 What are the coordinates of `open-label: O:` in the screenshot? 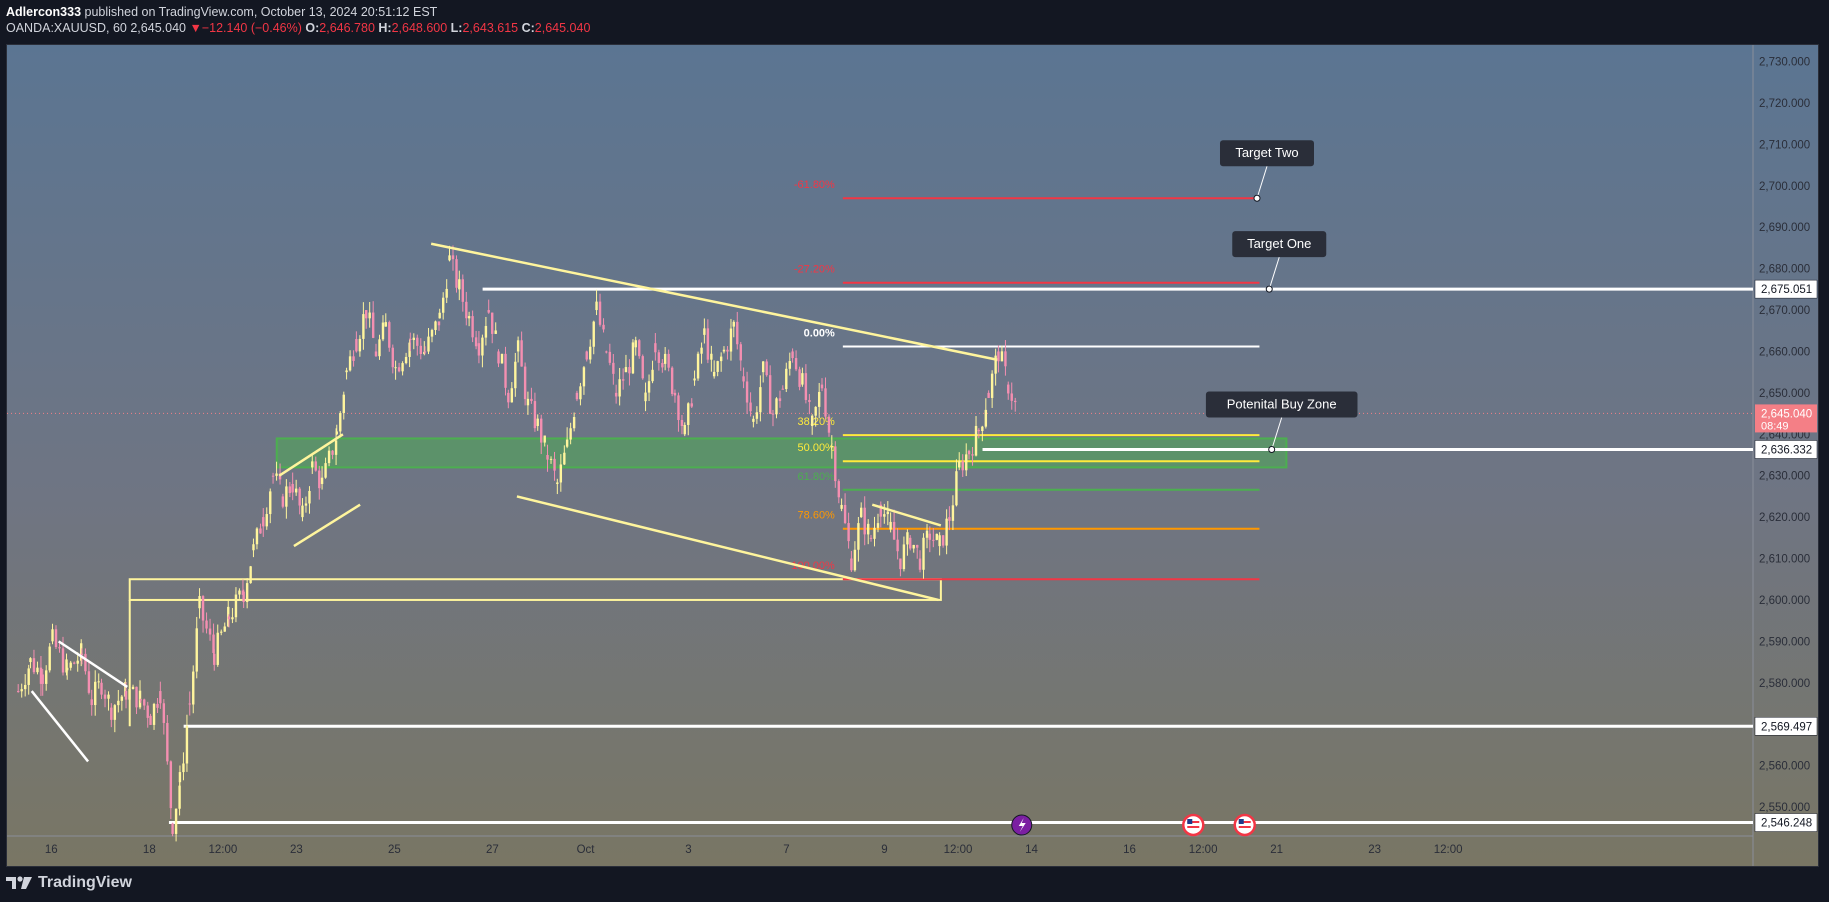 It's located at (312, 28).